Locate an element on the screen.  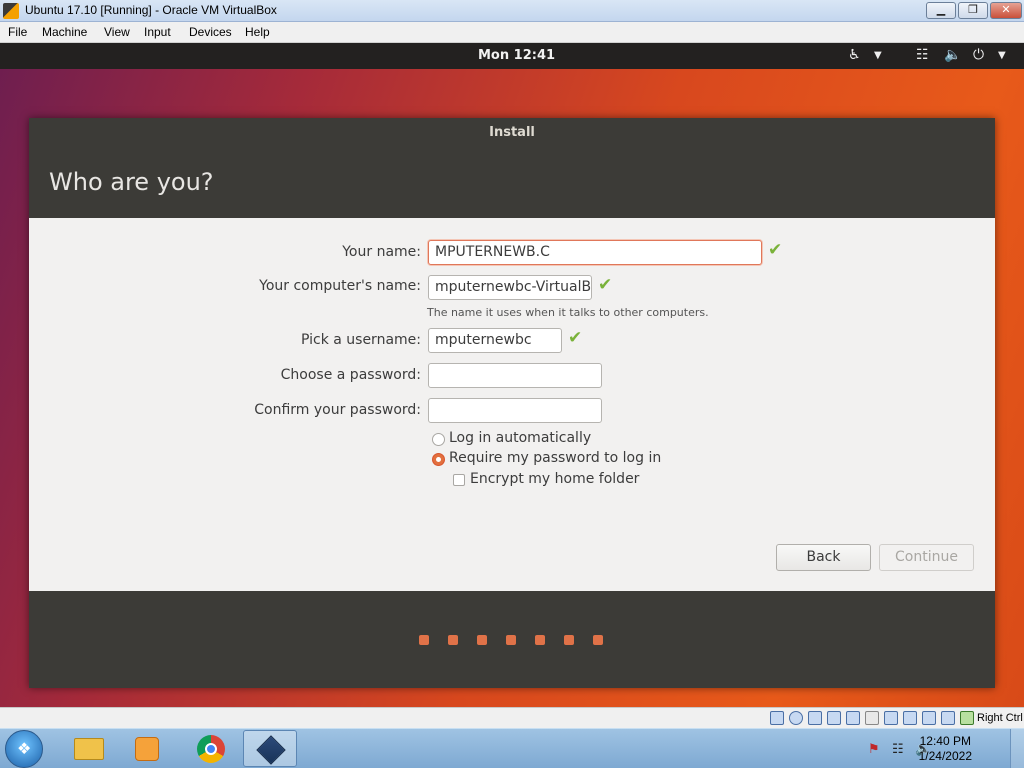
network-icon: ☷ is located at coordinates (922, 55).